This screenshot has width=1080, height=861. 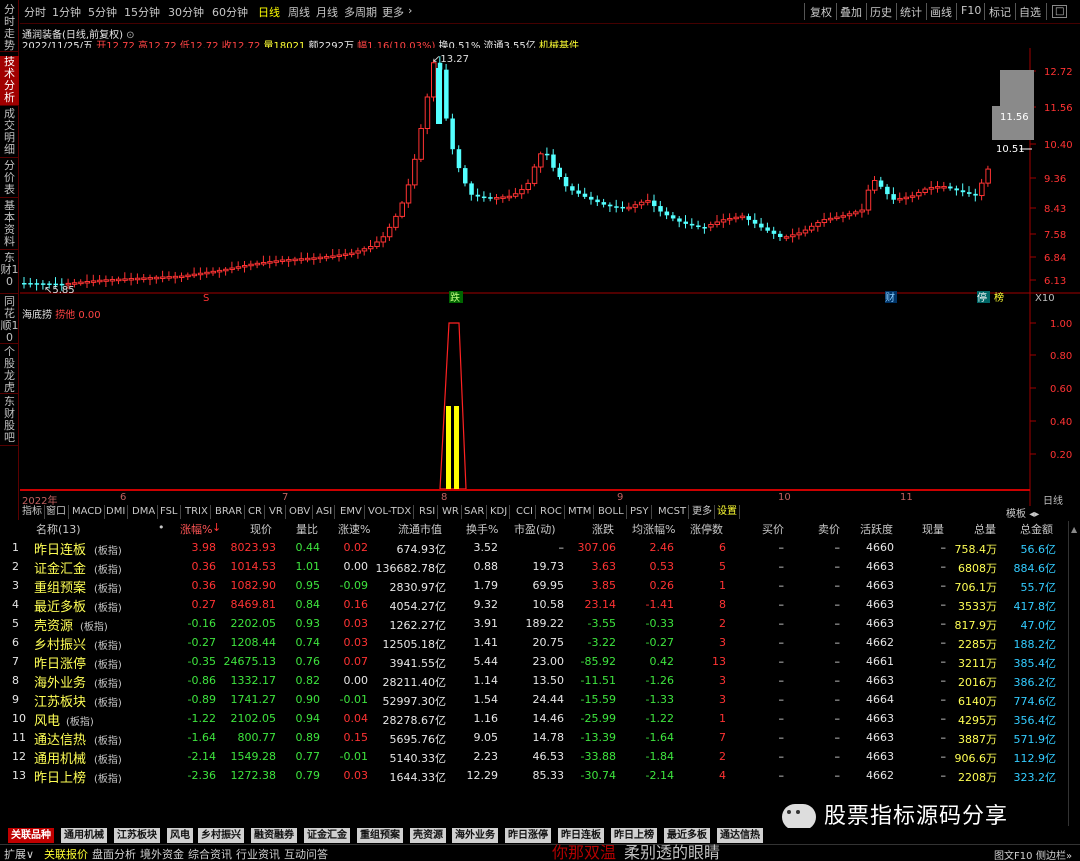 I want to click on indicator-tab: MTM, so click(x=580, y=512).